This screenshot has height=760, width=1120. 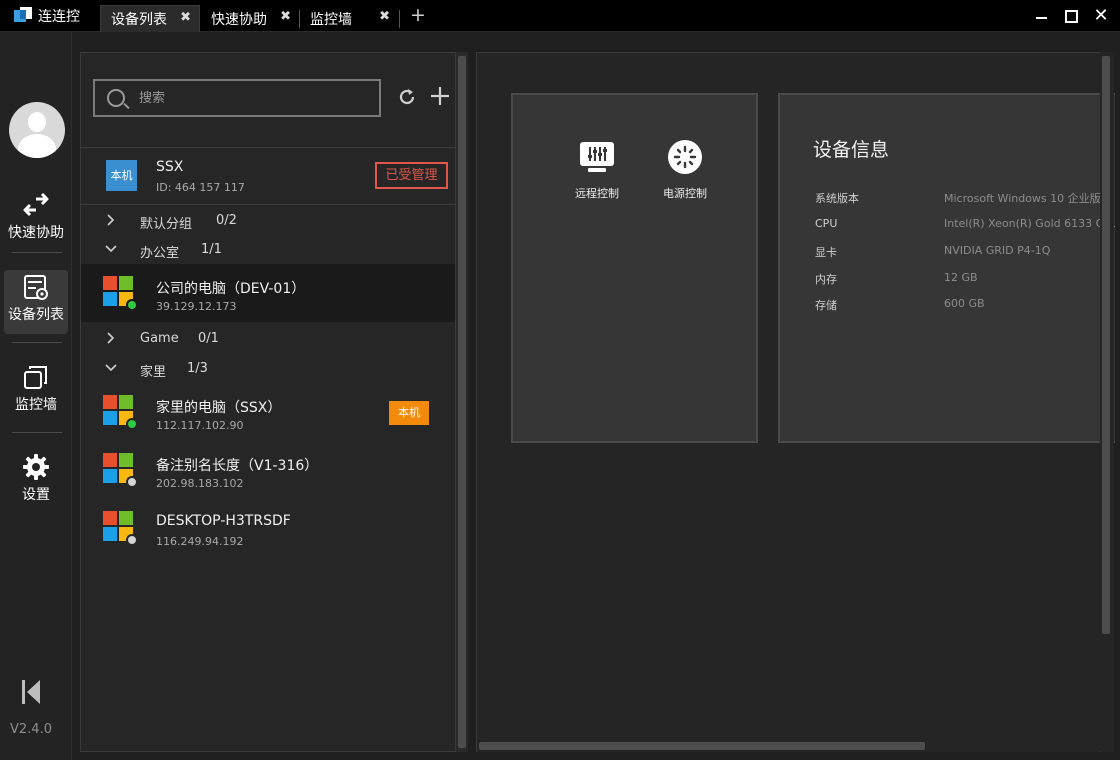 I want to click on action-label: 电源控制, so click(x=685, y=193).